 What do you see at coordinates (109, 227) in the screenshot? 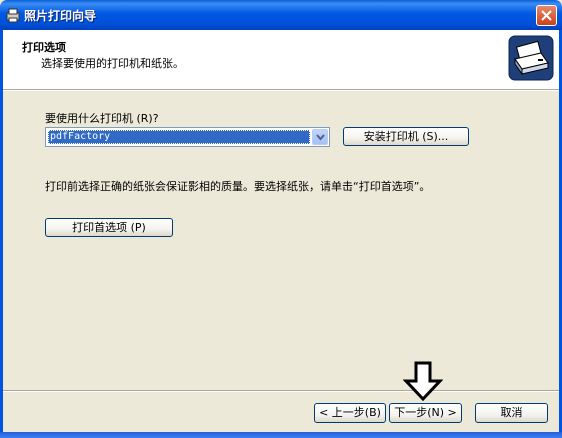
I see `printing-preferences-button: 打印首选项 (P)` at bounding box center [109, 227].